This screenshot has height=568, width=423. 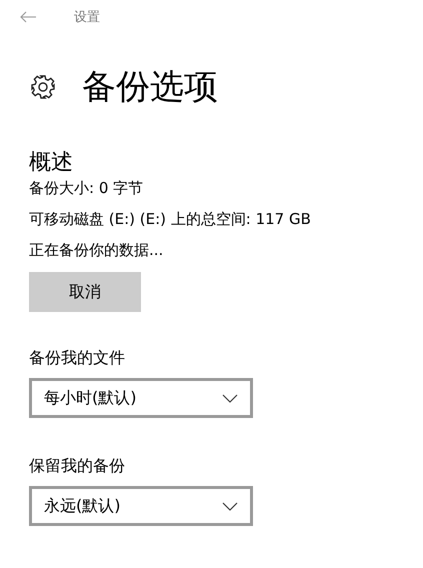 What do you see at coordinates (150, 87) in the screenshot?
I see `page-title: 备份选项` at bounding box center [150, 87].